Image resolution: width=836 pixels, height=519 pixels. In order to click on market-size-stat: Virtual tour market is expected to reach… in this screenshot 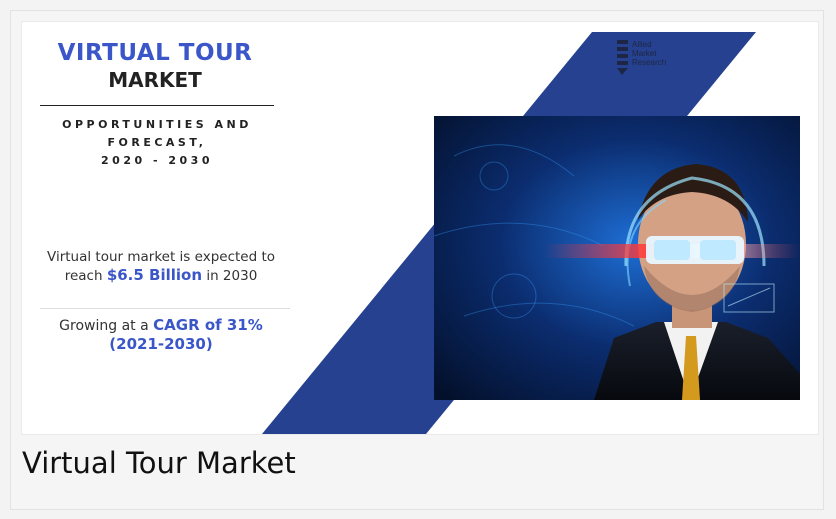, I will do `click(161, 266)`.